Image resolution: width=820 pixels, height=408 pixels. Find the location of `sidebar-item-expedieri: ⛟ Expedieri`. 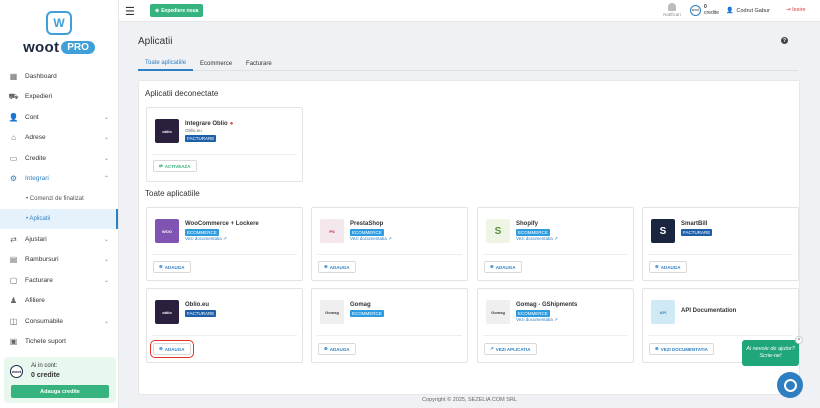

sidebar-item-expedieri: ⛟ Expedieri is located at coordinates (59, 97).